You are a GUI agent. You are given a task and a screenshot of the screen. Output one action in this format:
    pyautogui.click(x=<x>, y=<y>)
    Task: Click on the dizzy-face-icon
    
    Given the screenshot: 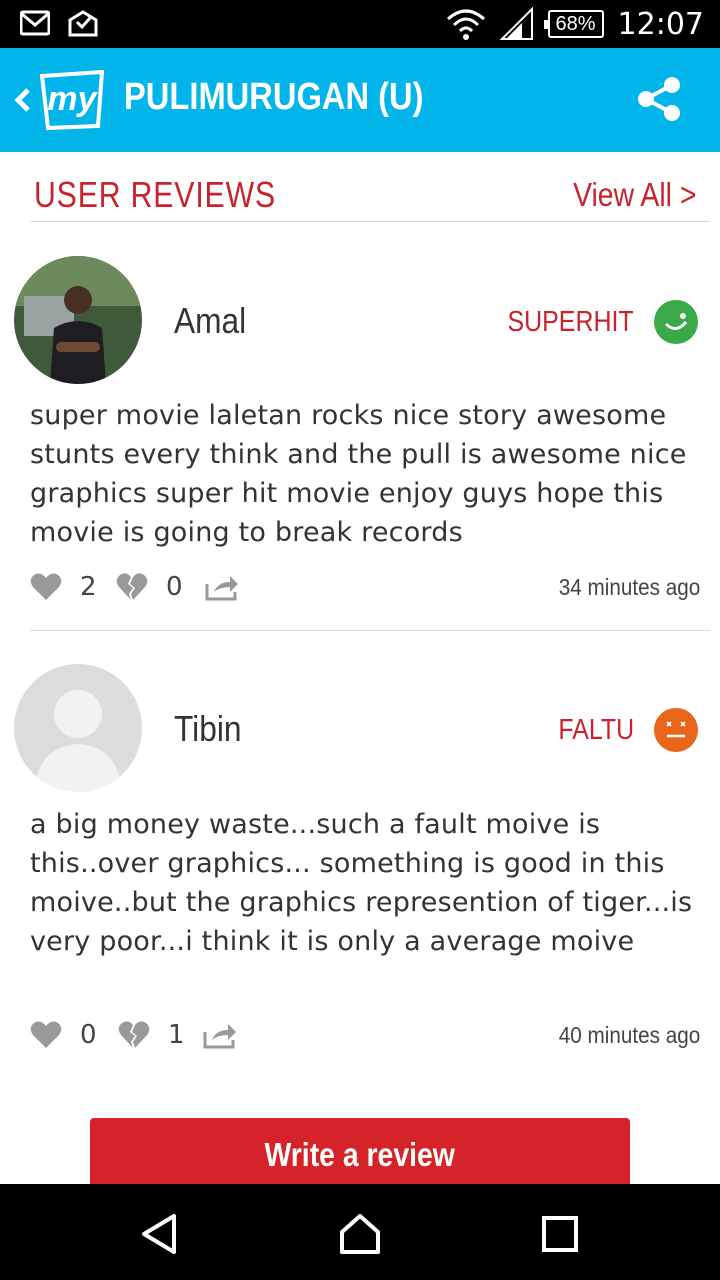 What is the action you would take?
    pyautogui.click(x=676, y=730)
    